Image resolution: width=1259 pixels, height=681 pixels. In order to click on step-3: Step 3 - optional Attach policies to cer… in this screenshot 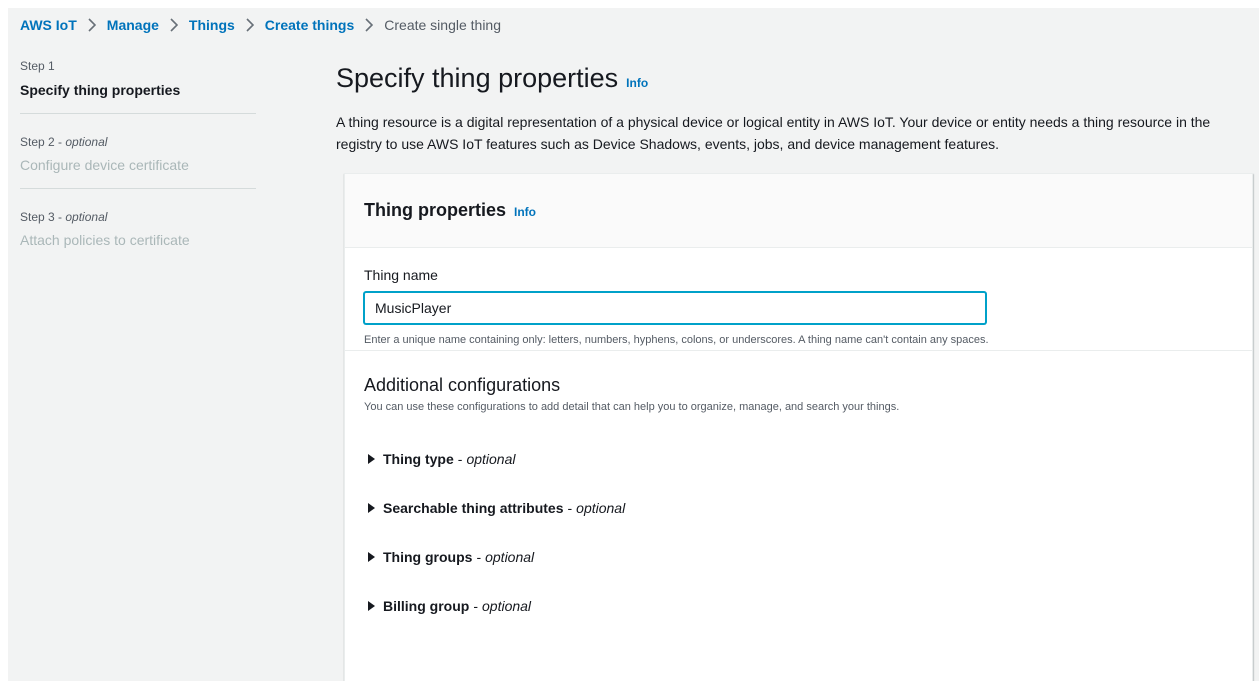, I will do `click(138, 229)`.